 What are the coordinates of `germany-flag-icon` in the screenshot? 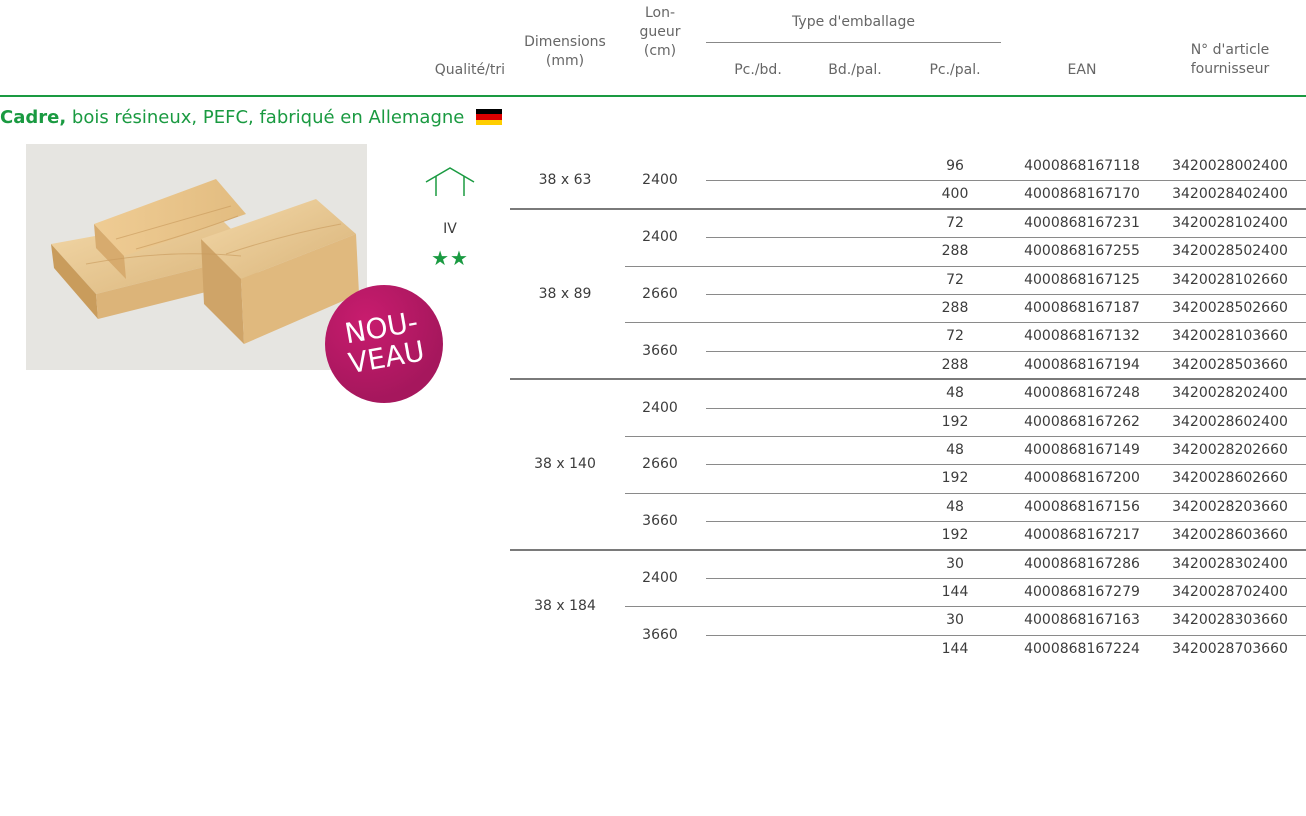 It's located at (489, 117).